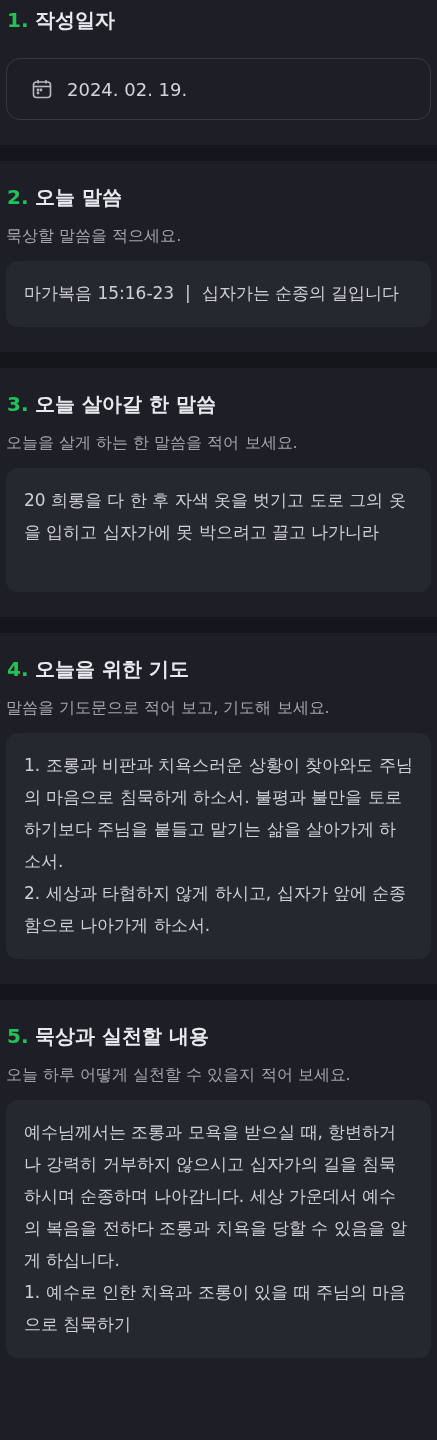 This screenshot has width=437, height=1440. Describe the element at coordinates (152, 443) in the screenshot. I see `section-description: 오늘을 살게 하는 한 말씀을 적어 보세요.` at that location.